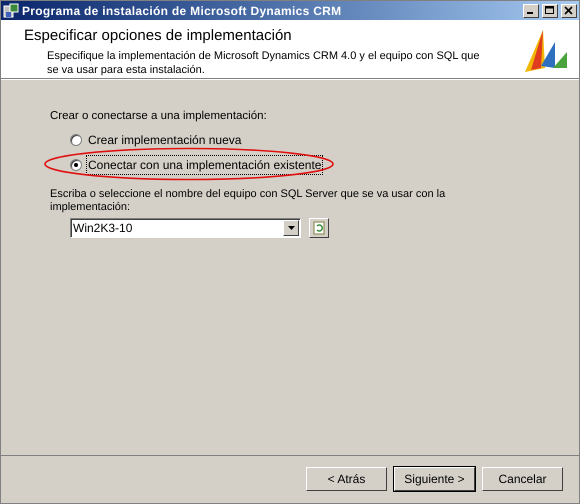 The image size is (580, 504). What do you see at coordinates (263, 63) in the screenshot?
I see `page-description: Especifique la implementación de Microsoft Dynamics CRM 4.0 y el equipo con SQL que se va usar para esta instalación.` at bounding box center [263, 63].